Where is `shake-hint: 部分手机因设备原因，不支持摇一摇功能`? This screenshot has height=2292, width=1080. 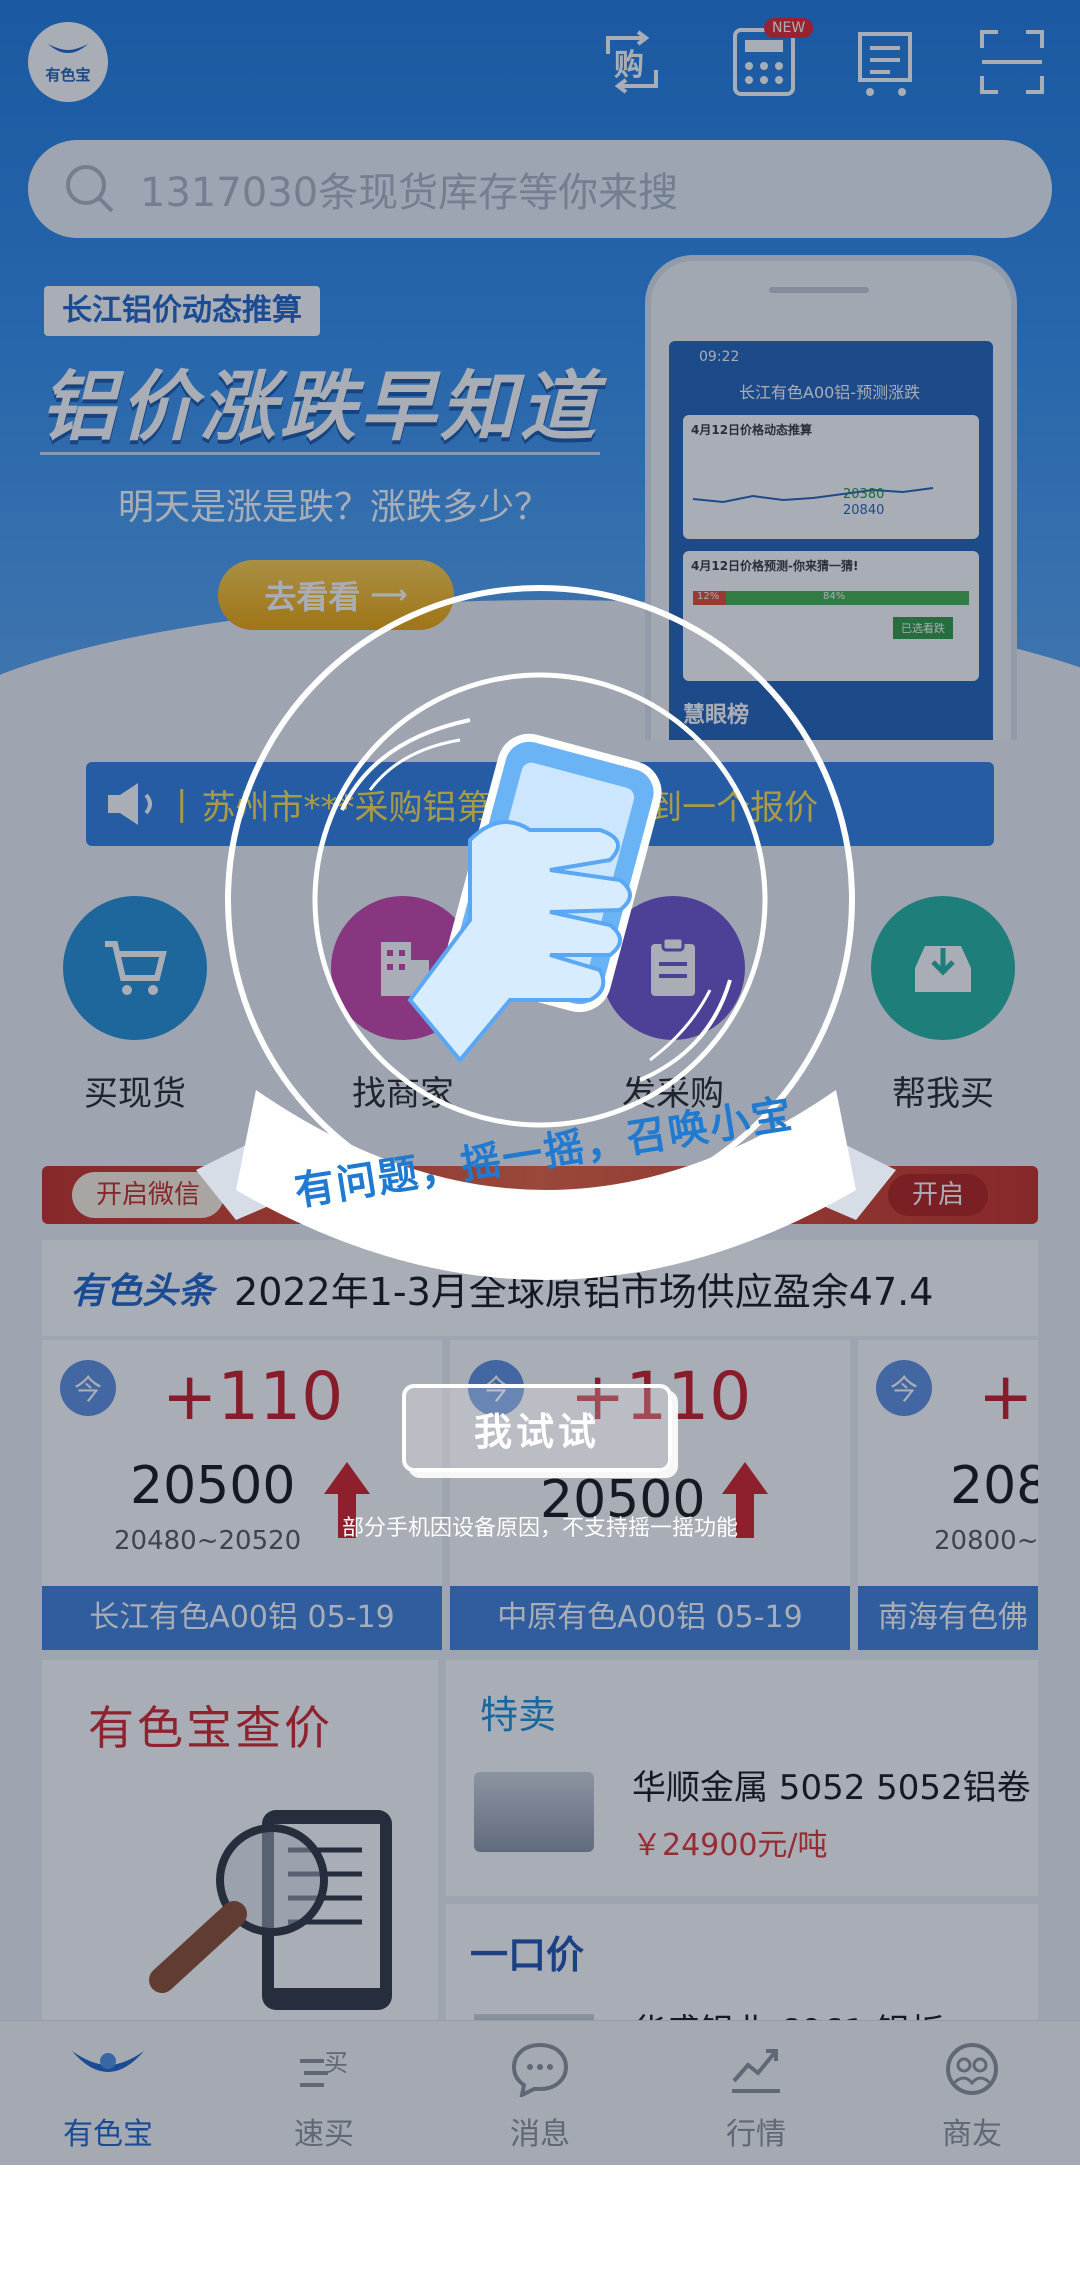
shake-hint: 部分手机因设备原因，不支持摇一摇功能 is located at coordinates (539, 1528).